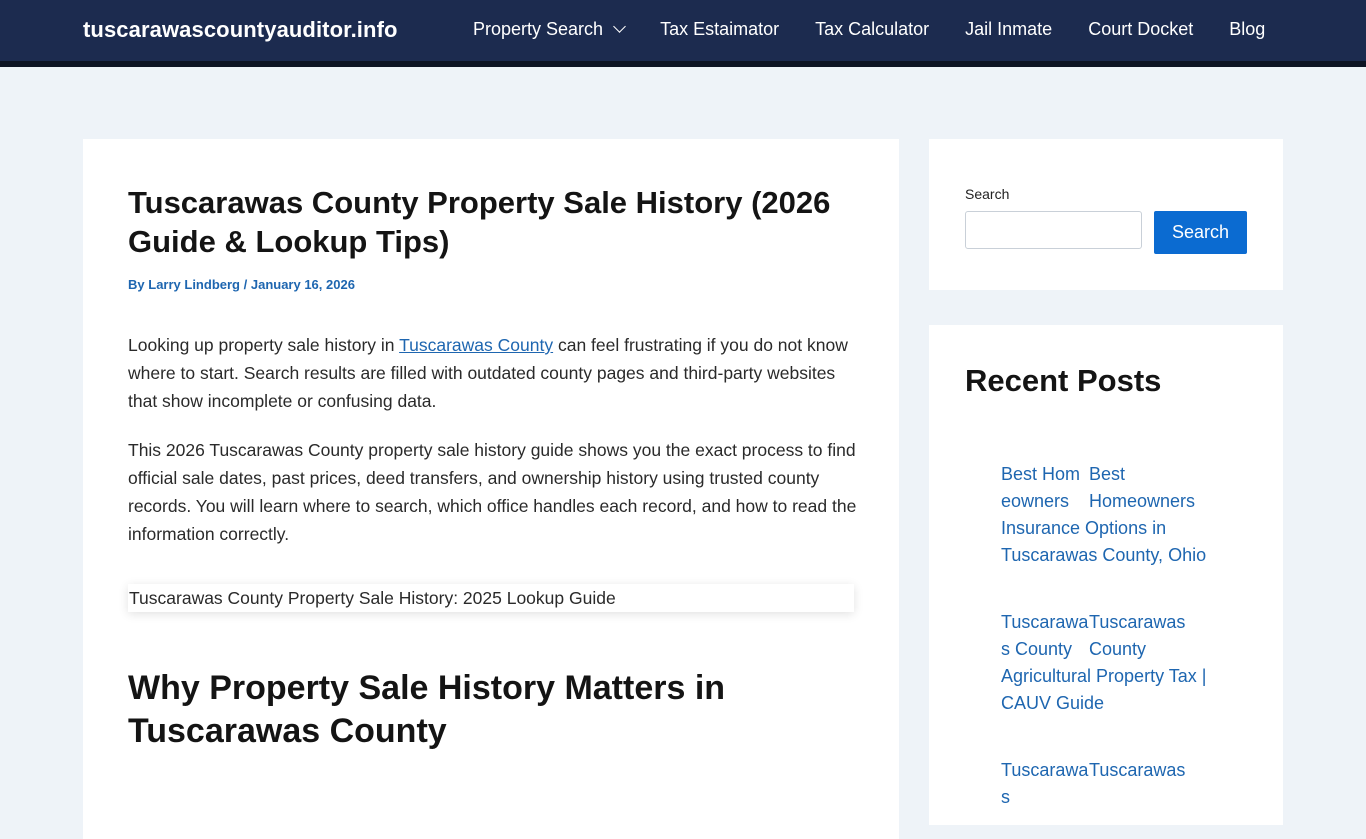 The image size is (1366, 839). What do you see at coordinates (1108, 784) in the screenshot?
I see `recent-post-item: Tuscarawas Tuscarawas` at bounding box center [1108, 784].